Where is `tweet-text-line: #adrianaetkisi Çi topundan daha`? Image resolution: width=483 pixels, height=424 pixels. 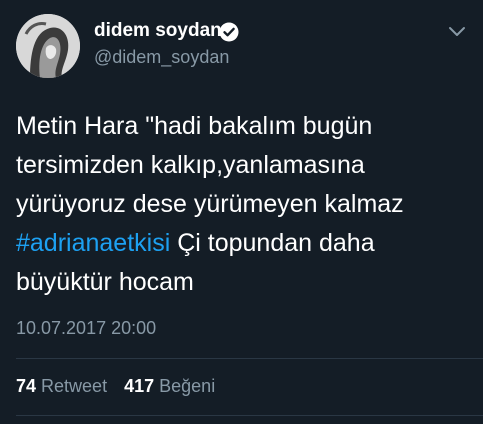
tweet-text-line: #adrianaetkisi Çi topundan daha is located at coordinates (241, 243).